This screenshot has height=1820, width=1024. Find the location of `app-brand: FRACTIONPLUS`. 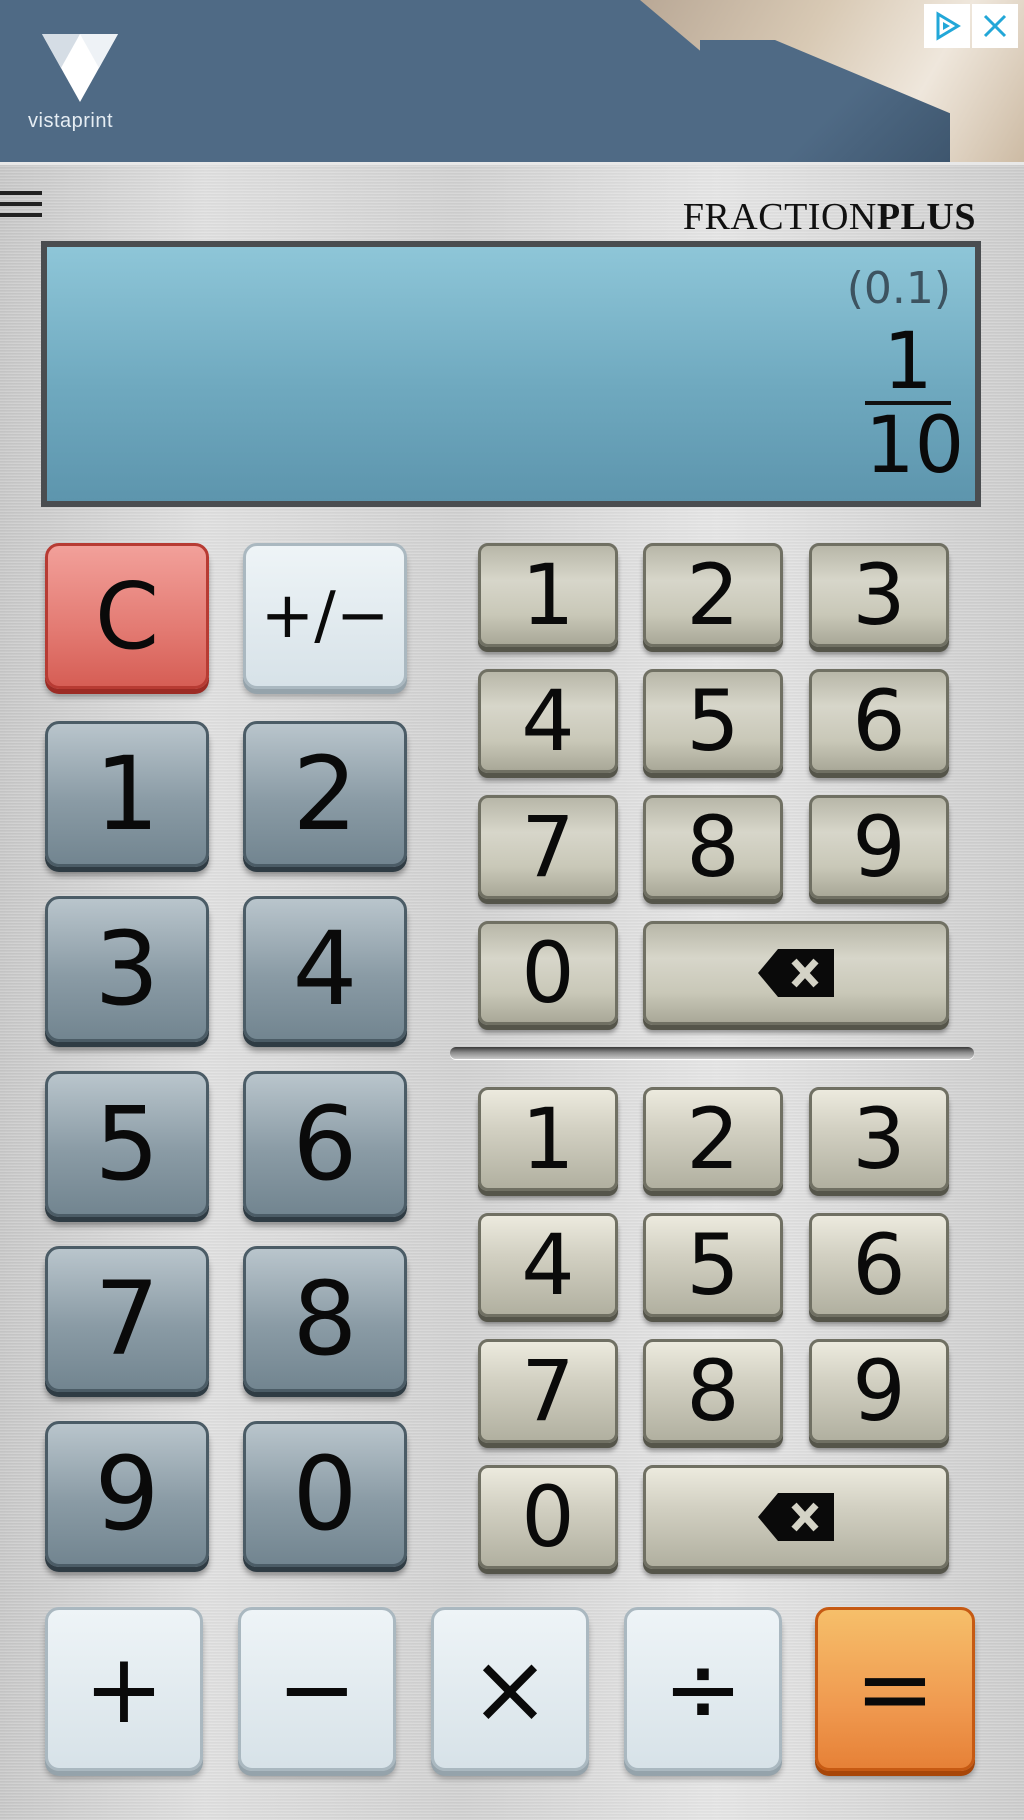

app-brand: FRACTIONPLUS is located at coordinates (829, 217).